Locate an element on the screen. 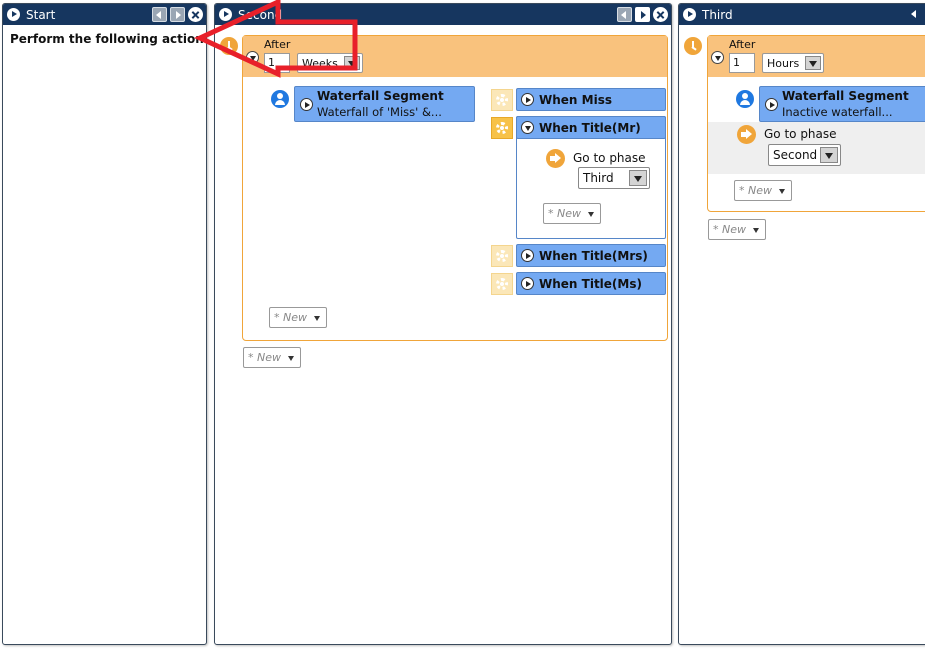 This screenshot has width=925, height=651. perform-actions-label: Perform the following actions is located at coordinates (108, 39).